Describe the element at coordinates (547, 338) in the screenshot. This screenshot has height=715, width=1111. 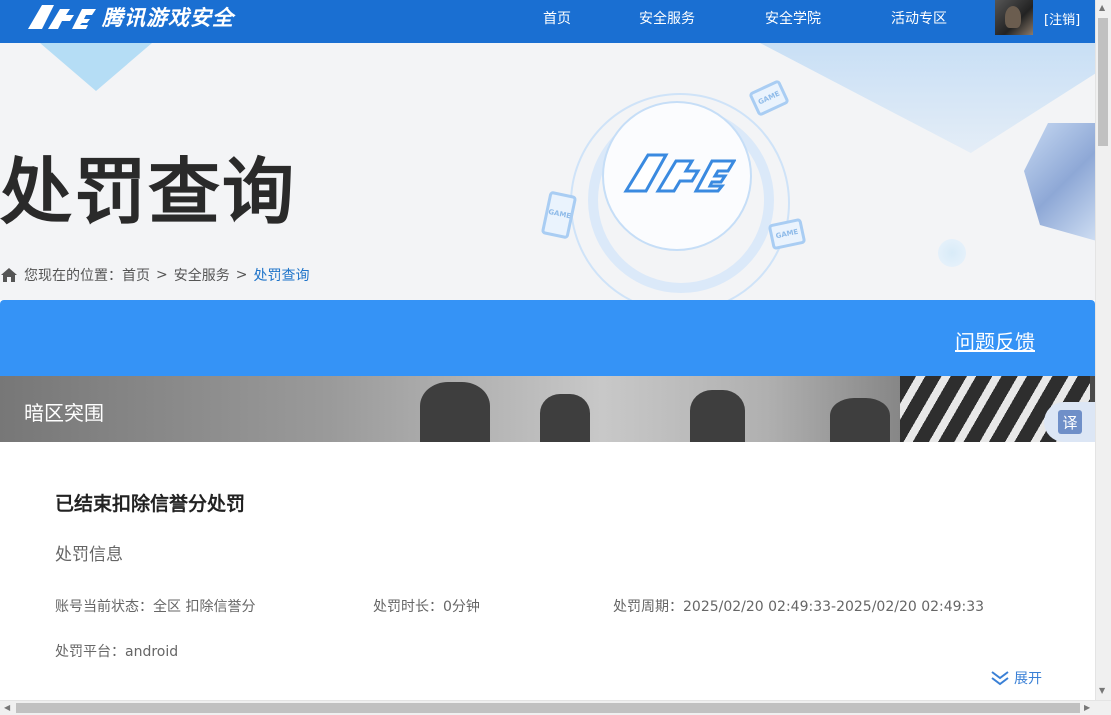
I see `action-bar: 问题反馈` at that location.